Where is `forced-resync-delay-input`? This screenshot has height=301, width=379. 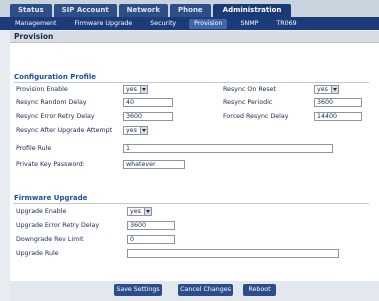
forced-resync-delay-input is located at coordinates (338, 116).